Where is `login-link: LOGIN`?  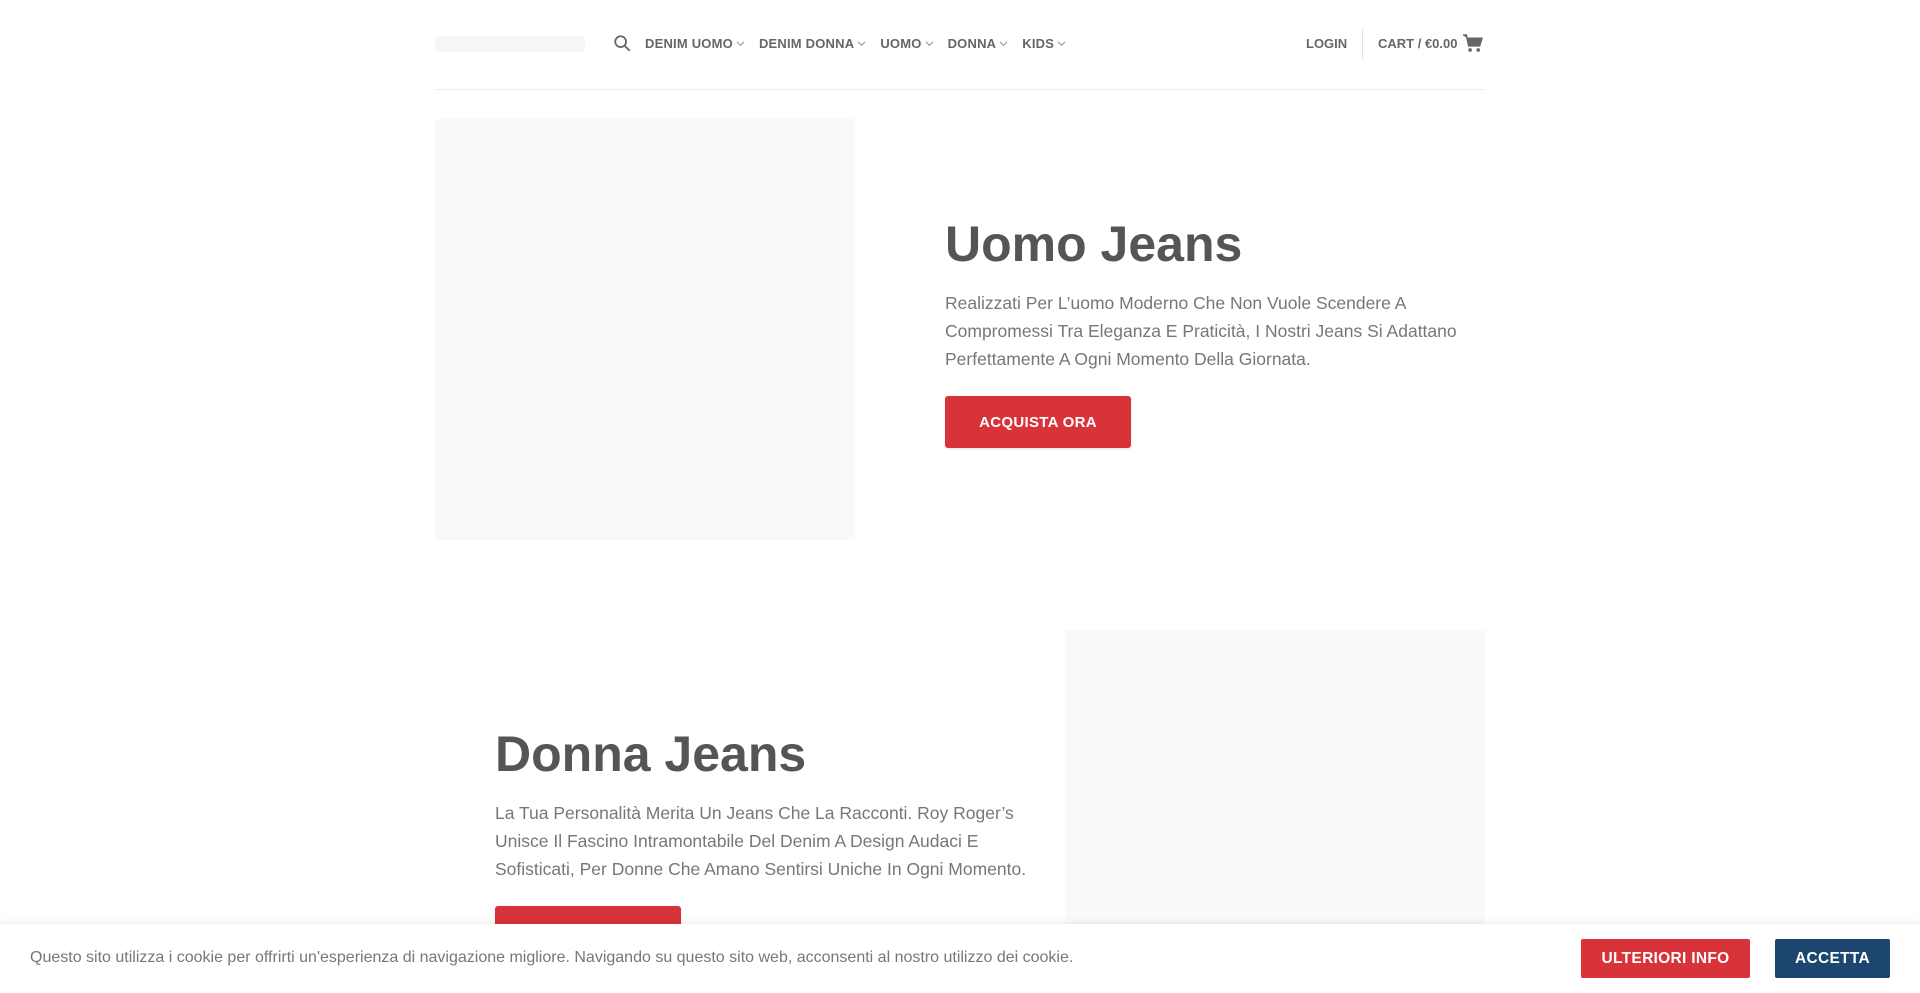
login-link: LOGIN is located at coordinates (1326, 43).